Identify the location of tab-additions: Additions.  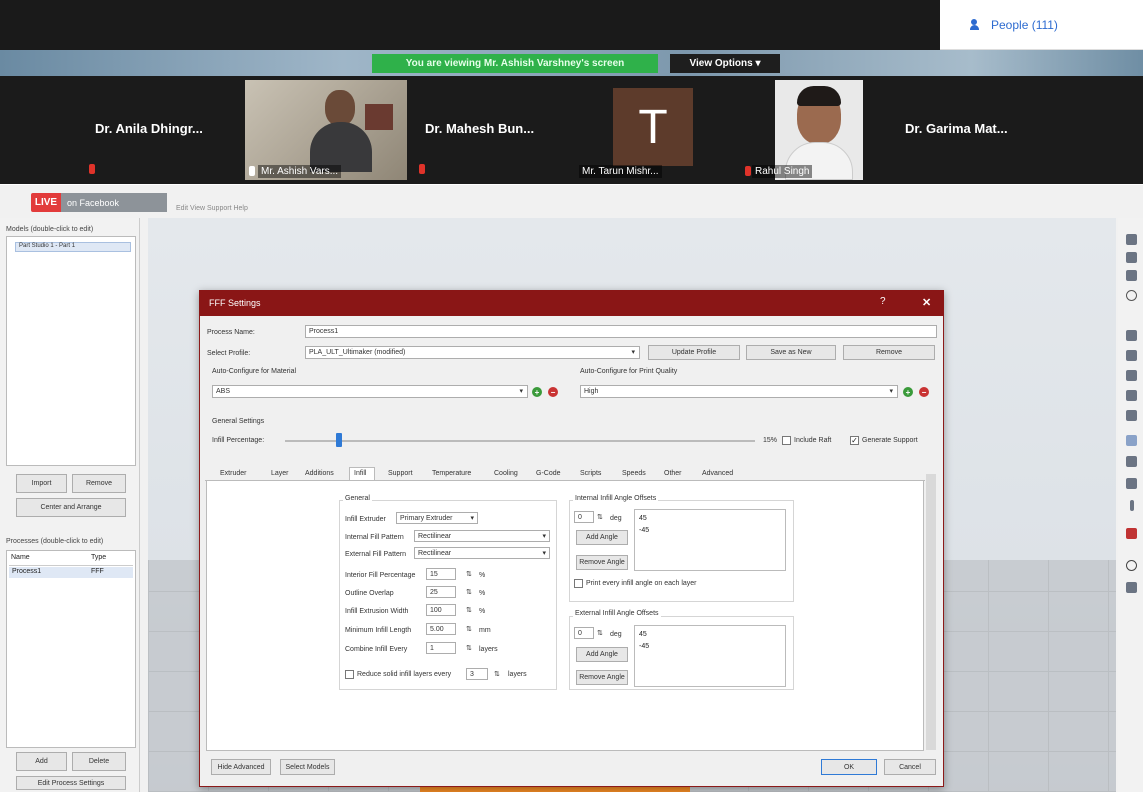
(319, 473).